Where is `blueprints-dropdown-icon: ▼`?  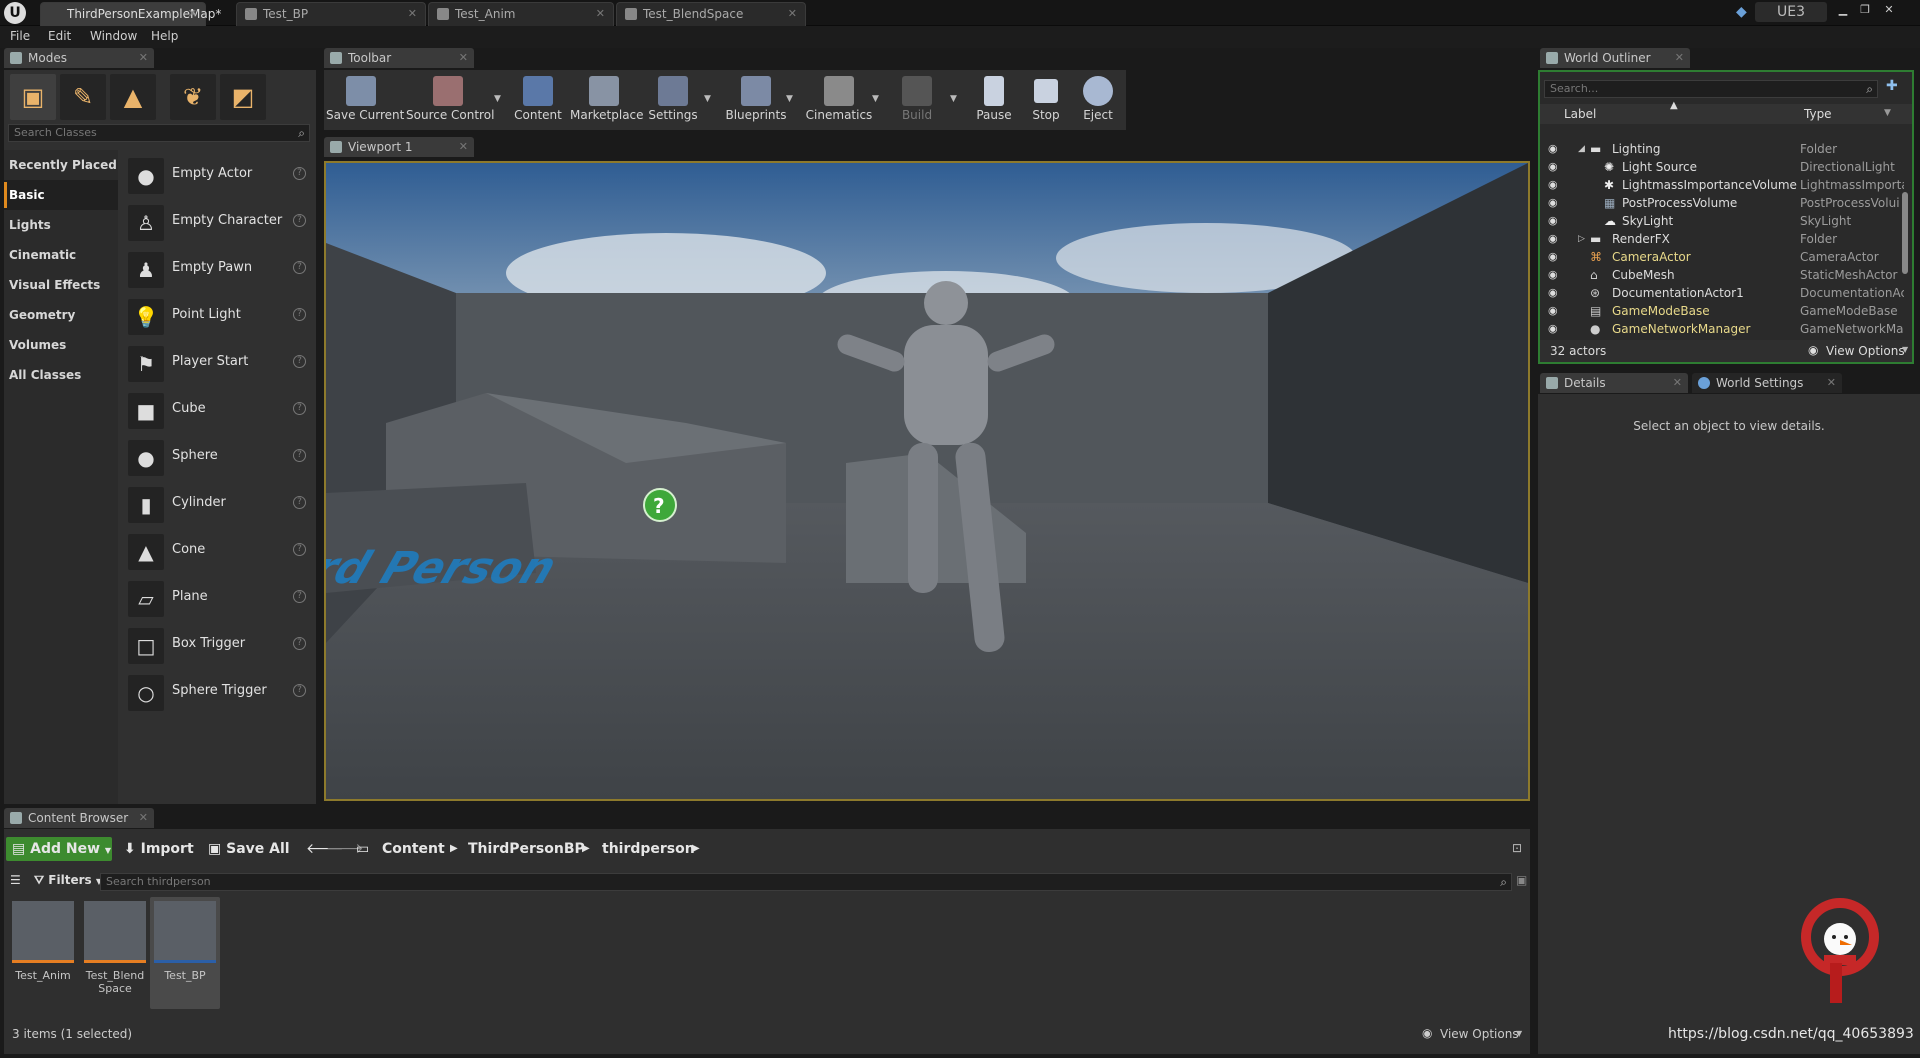
blueprints-dropdown-icon: ▼ is located at coordinates (789, 99).